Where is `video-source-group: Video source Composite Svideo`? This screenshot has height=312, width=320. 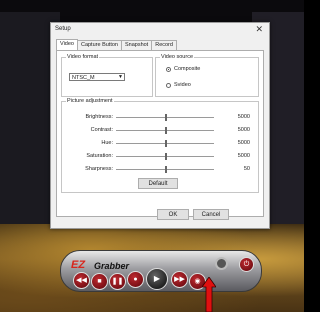 video-source-group: Video source Composite Svideo is located at coordinates (207, 75).